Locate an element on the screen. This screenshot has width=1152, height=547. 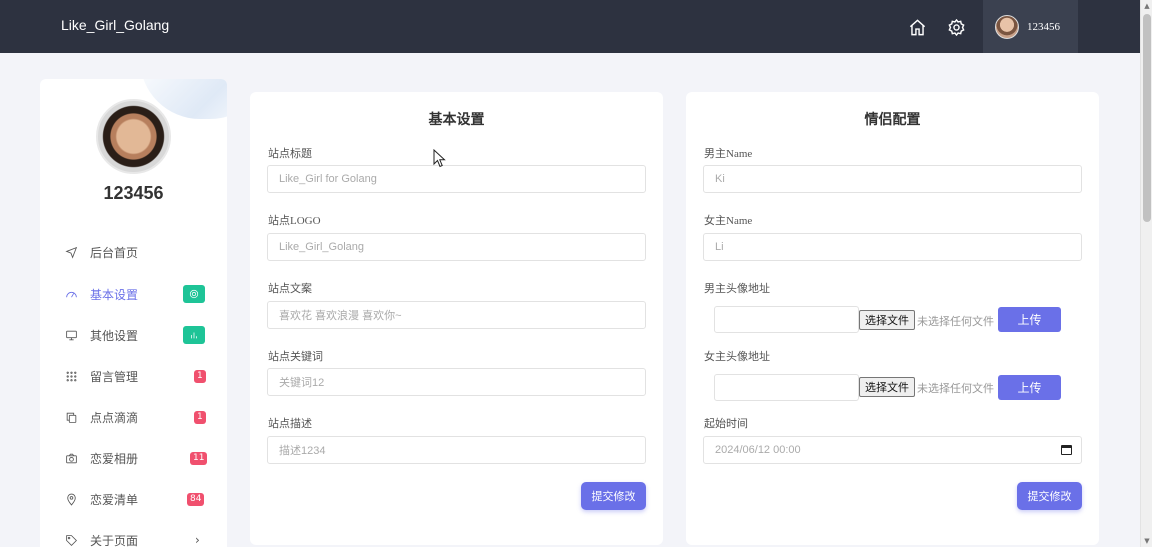
male-name-label: 男主Name is located at coordinates (728, 154).